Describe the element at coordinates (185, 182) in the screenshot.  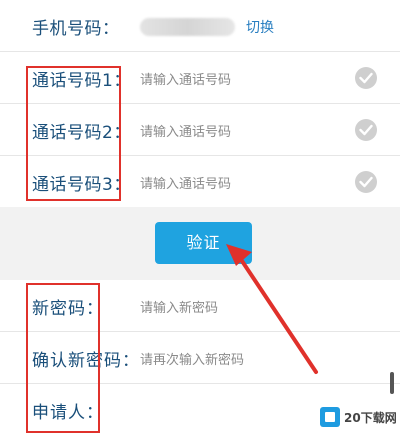
I see `call-number-3-input: 请输入通话号码` at that location.